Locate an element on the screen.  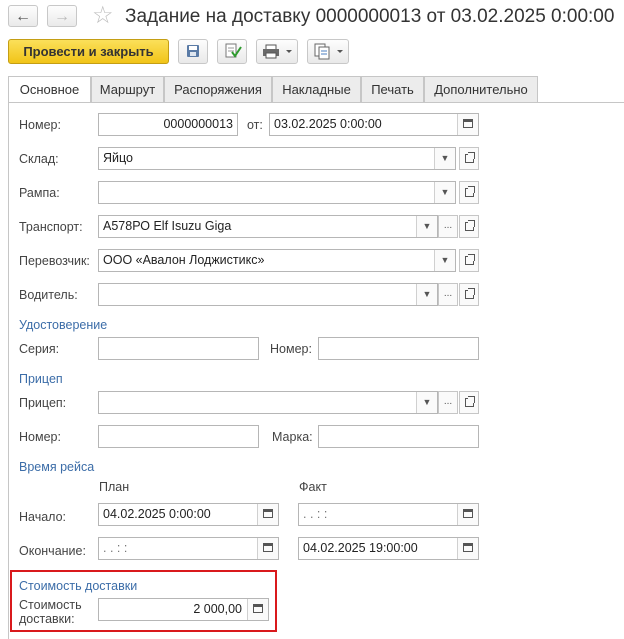
ramp-open-button is located at coordinates (469, 192).